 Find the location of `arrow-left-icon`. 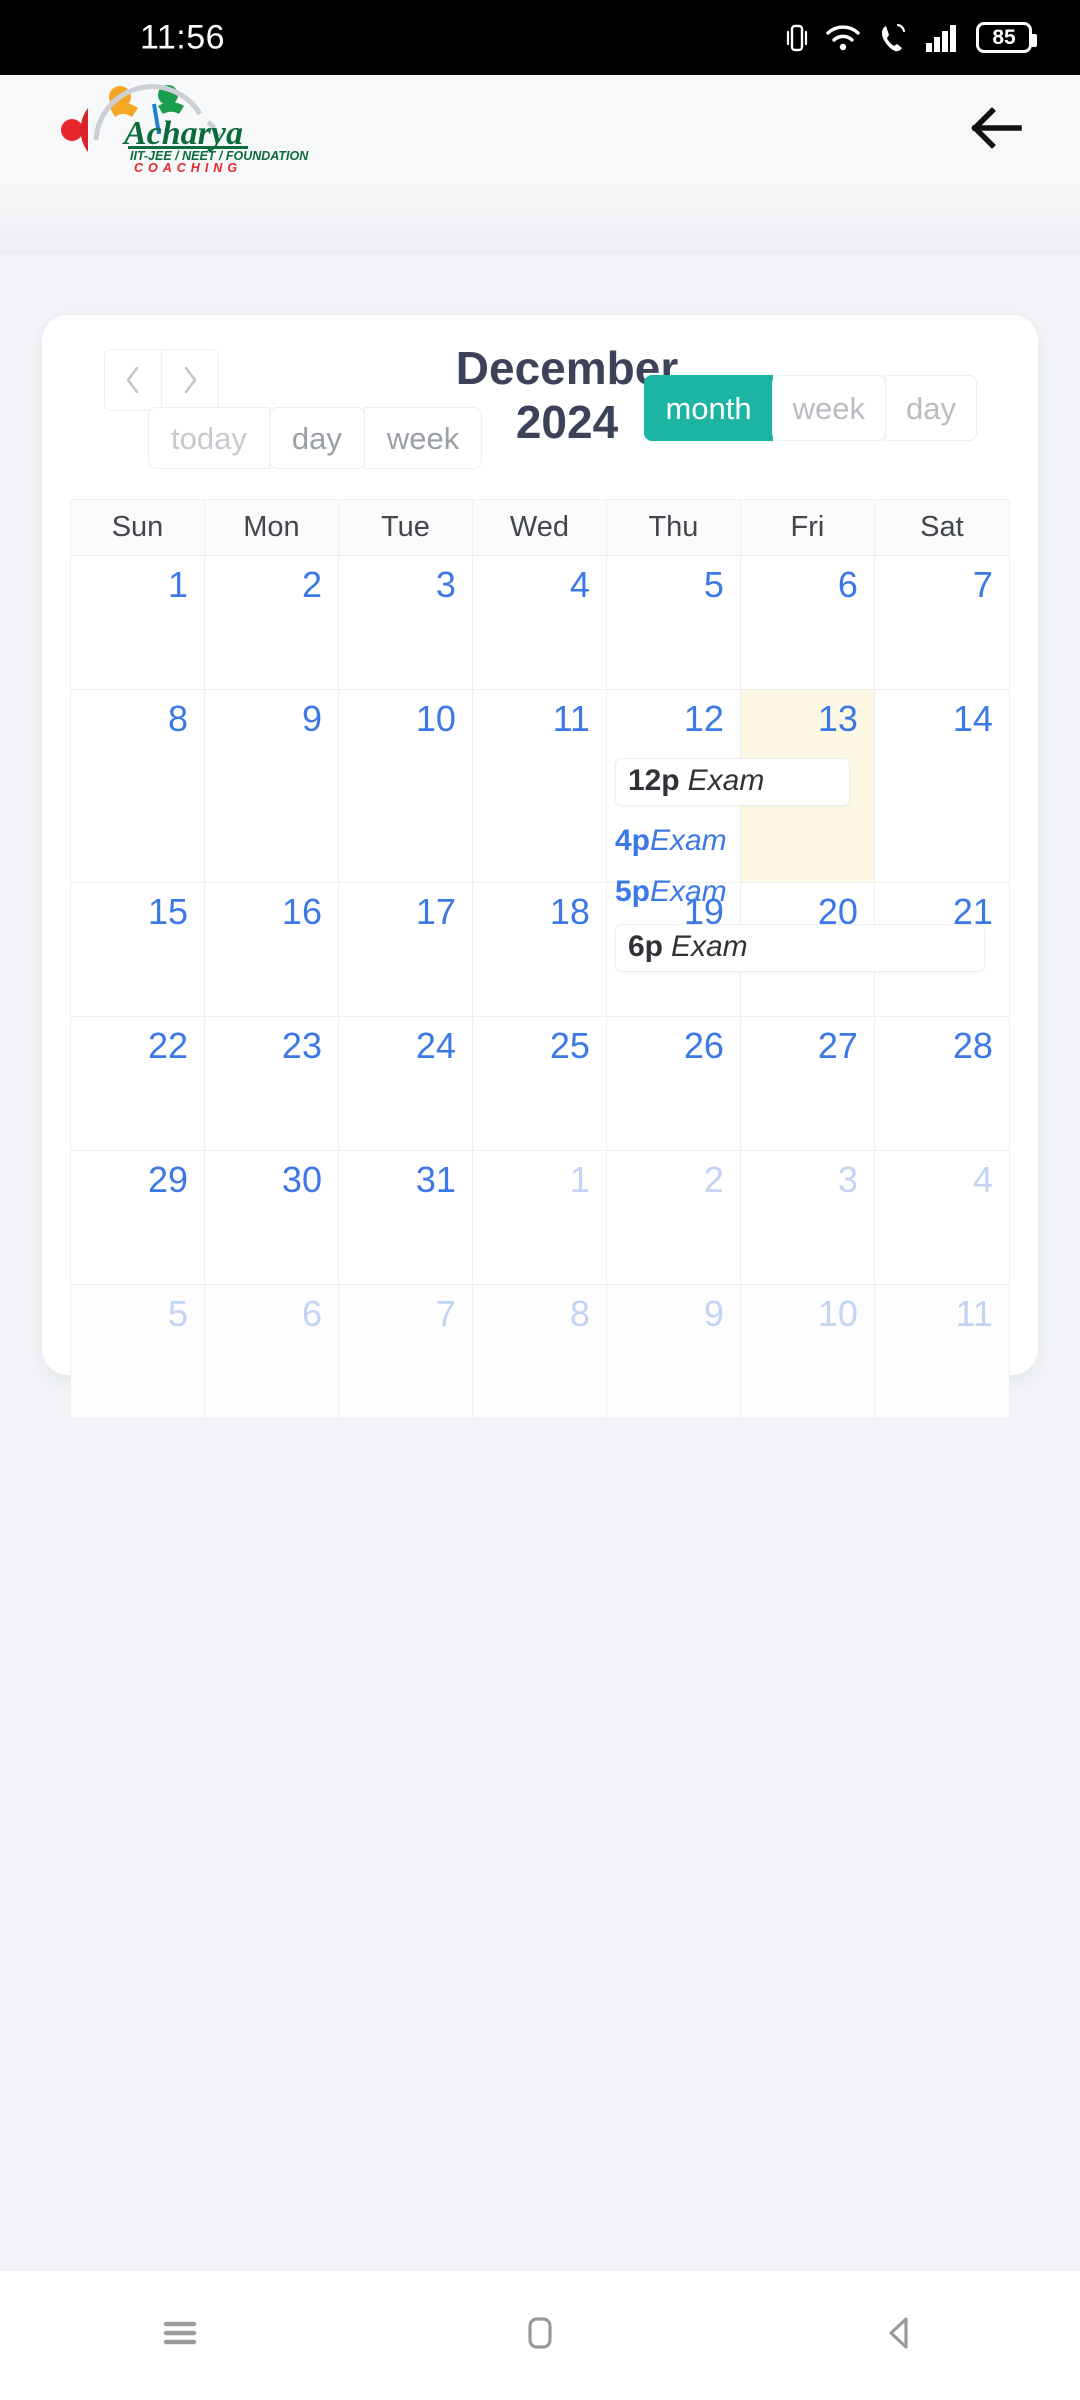

arrow-left-icon is located at coordinates (997, 130).